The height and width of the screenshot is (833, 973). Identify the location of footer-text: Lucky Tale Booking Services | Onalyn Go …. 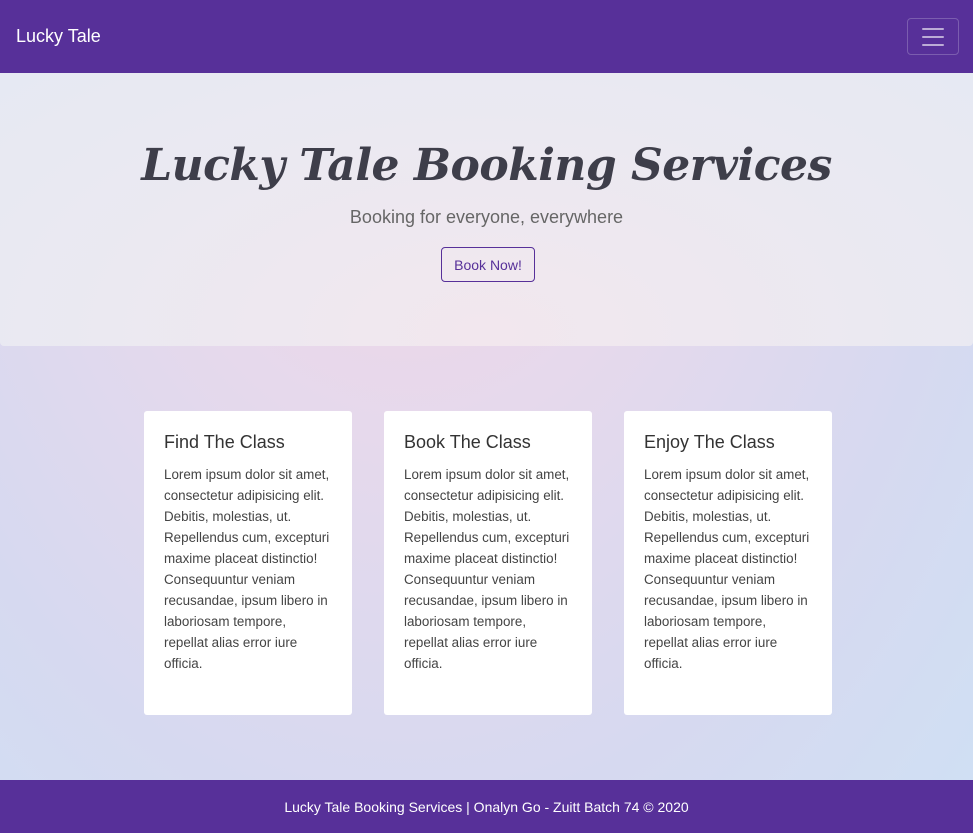
(486, 806).